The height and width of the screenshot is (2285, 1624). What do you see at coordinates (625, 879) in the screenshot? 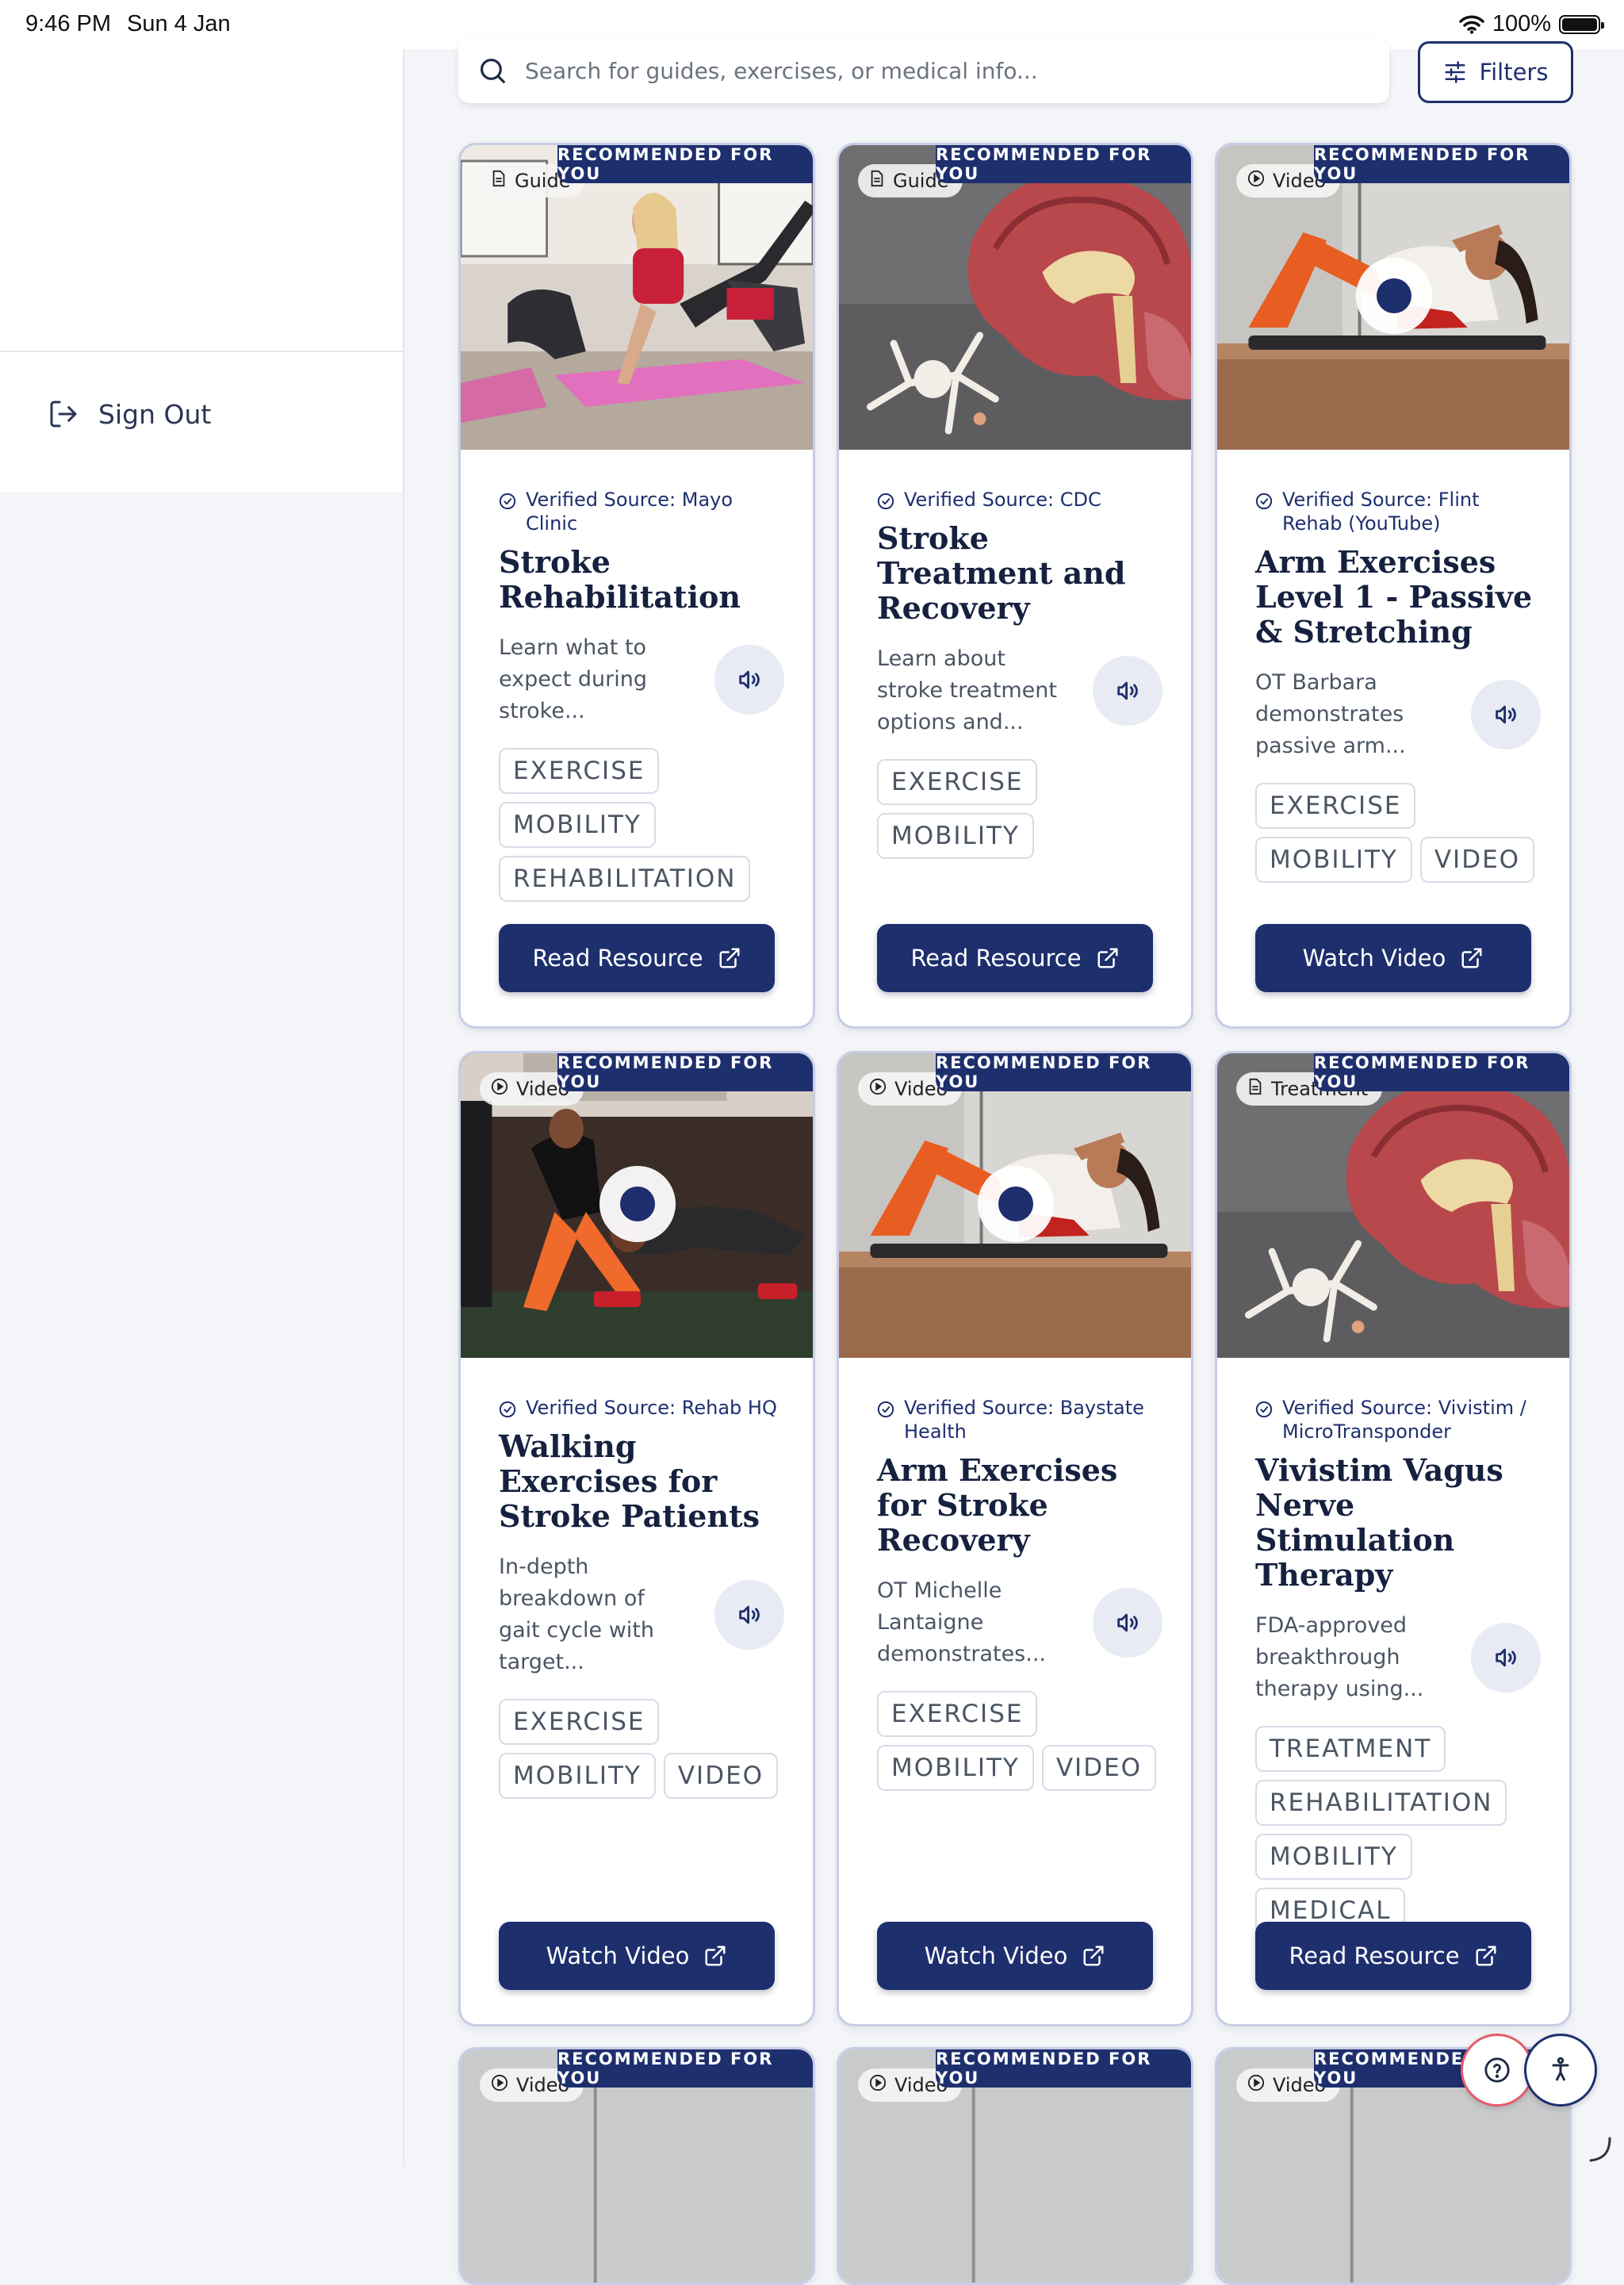
I see `tag-chip: REHABILITATION` at bounding box center [625, 879].